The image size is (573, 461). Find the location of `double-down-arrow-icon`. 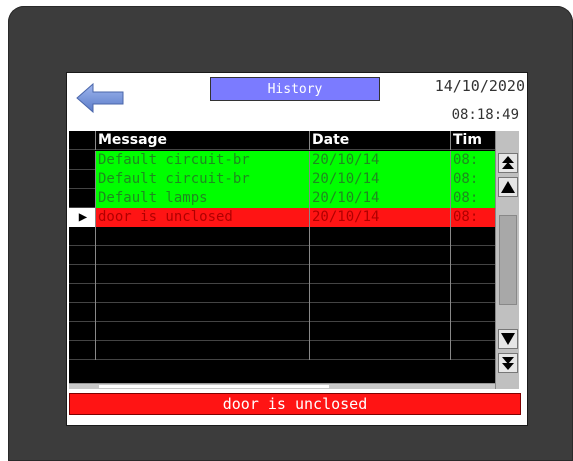

double-down-arrow-icon is located at coordinates (508, 363).